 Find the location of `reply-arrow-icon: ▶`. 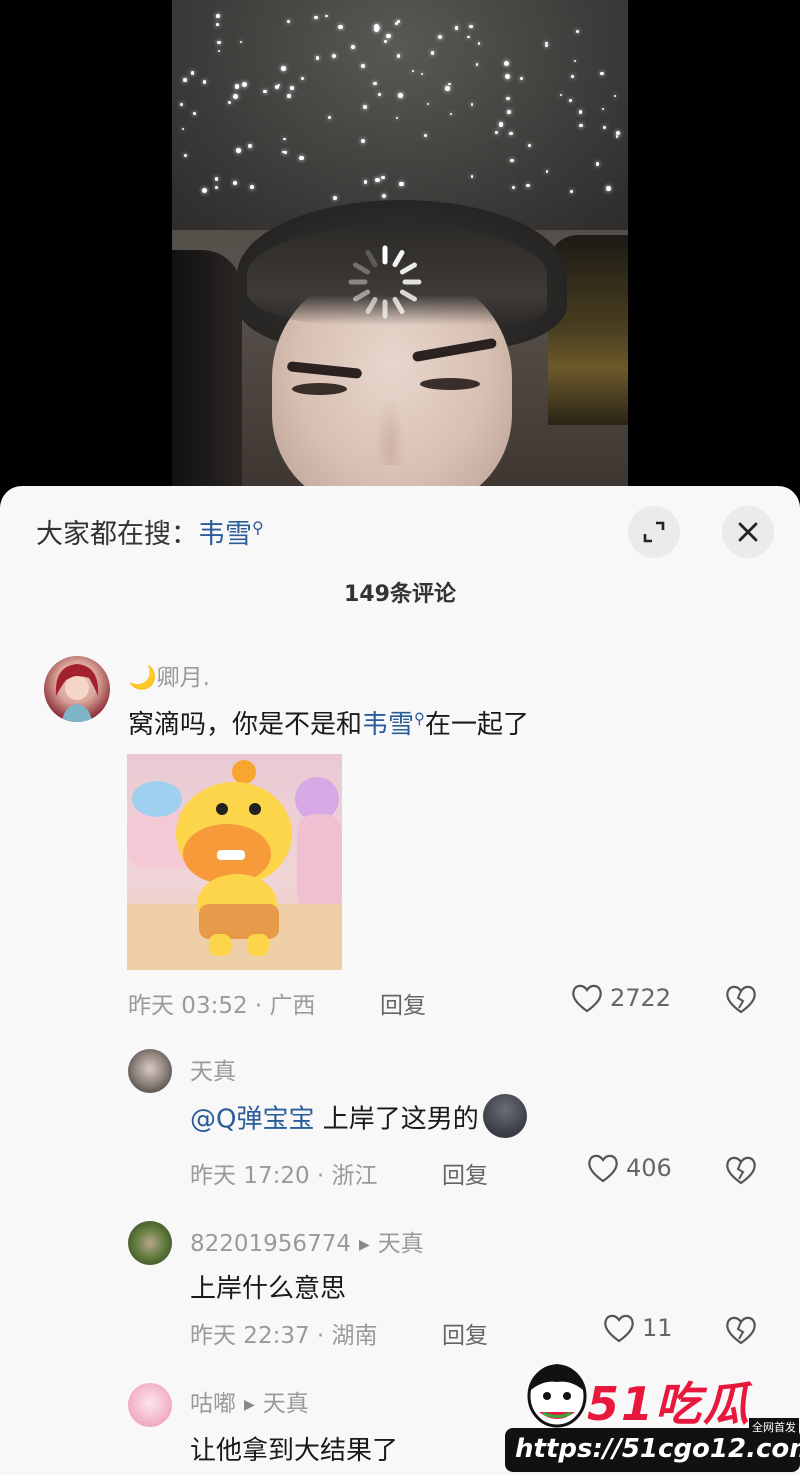

reply-arrow-icon: ▶ is located at coordinates (364, 1244).